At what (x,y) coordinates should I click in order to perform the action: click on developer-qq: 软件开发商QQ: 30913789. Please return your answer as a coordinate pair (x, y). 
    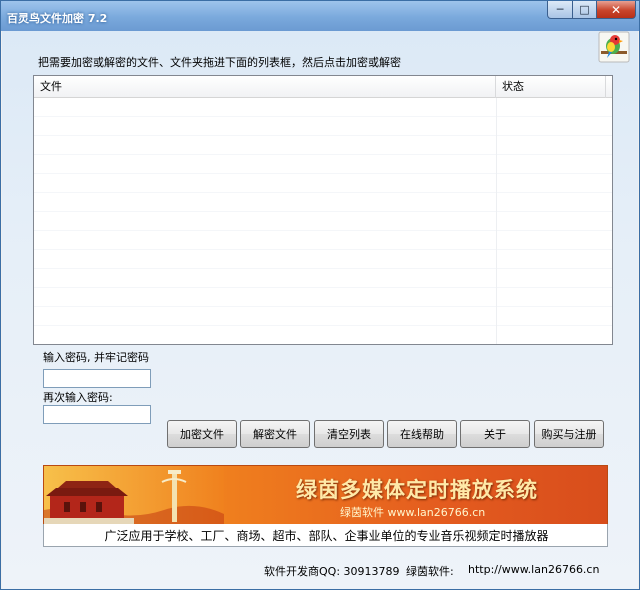
    Looking at the image, I should click on (332, 571).